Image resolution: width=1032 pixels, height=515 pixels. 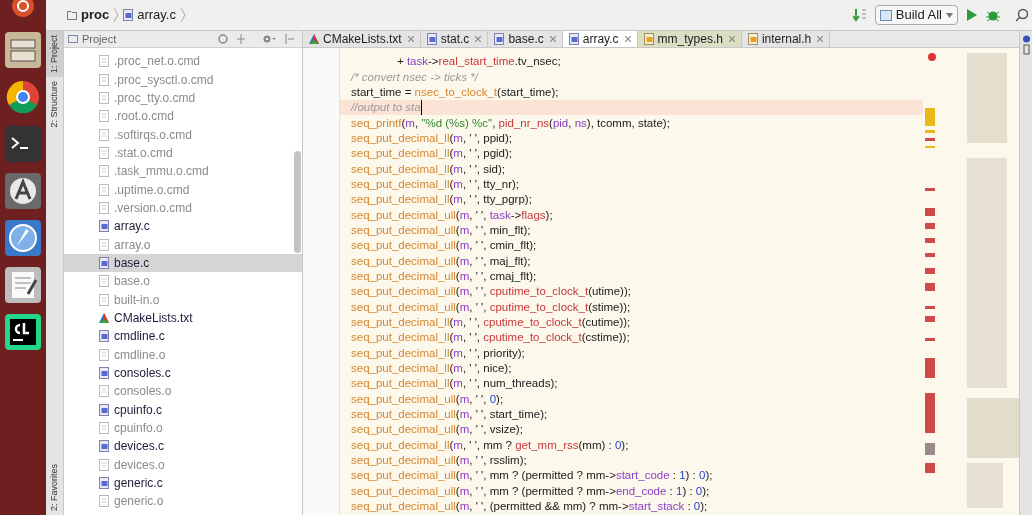 I want to click on tool-window-tab: 1: Project, so click(x=54, y=54).